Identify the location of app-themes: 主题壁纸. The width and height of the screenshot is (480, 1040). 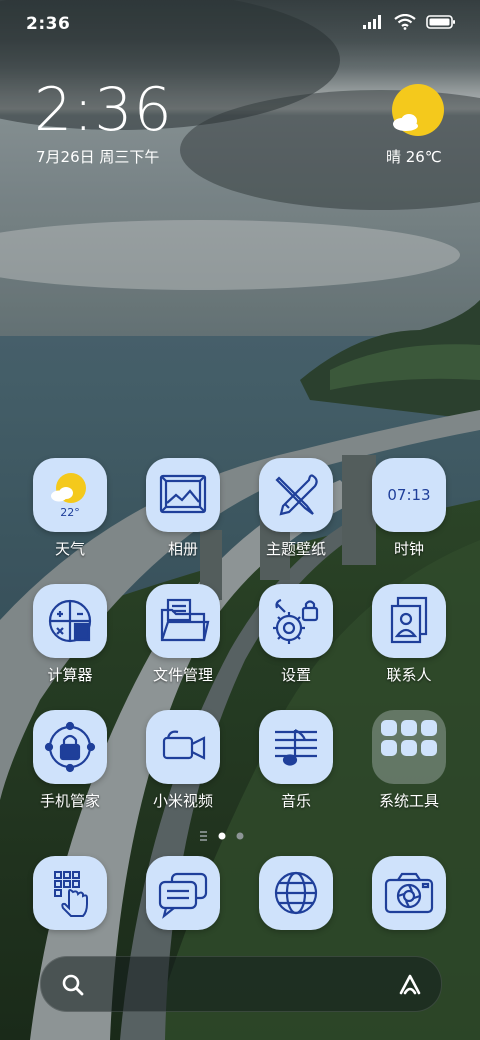
(296, 513).